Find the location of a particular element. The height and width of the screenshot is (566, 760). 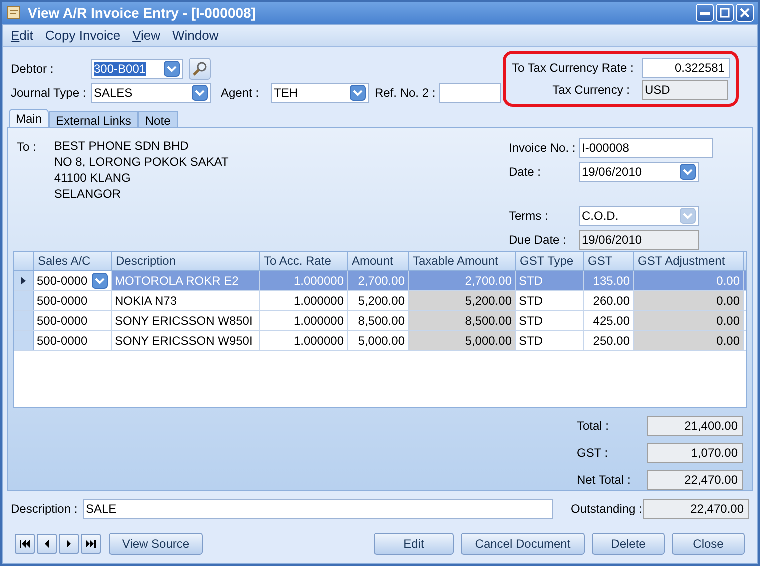

ref-no-2-field is located at coordinates (470, 93).